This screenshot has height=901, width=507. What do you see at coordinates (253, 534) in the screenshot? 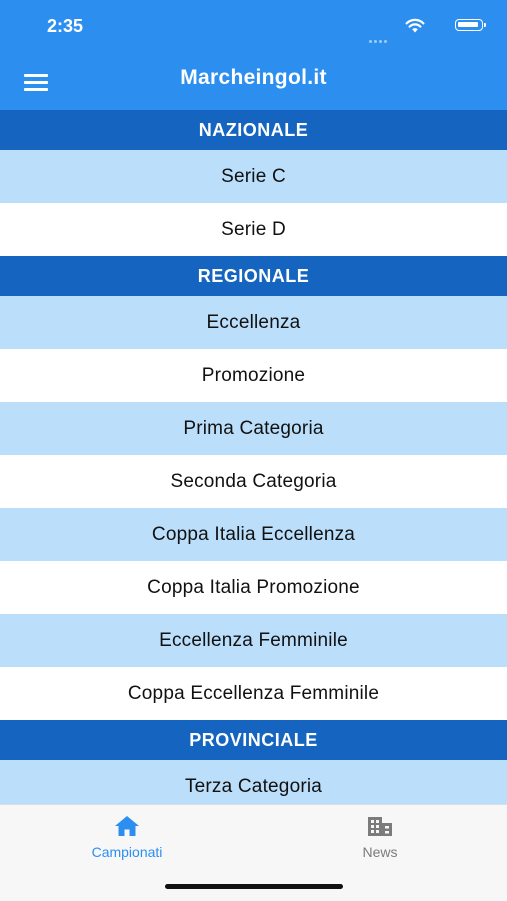
I see `list-item: Coppa Italia Eccellenza` at bounding box center [253, 534].